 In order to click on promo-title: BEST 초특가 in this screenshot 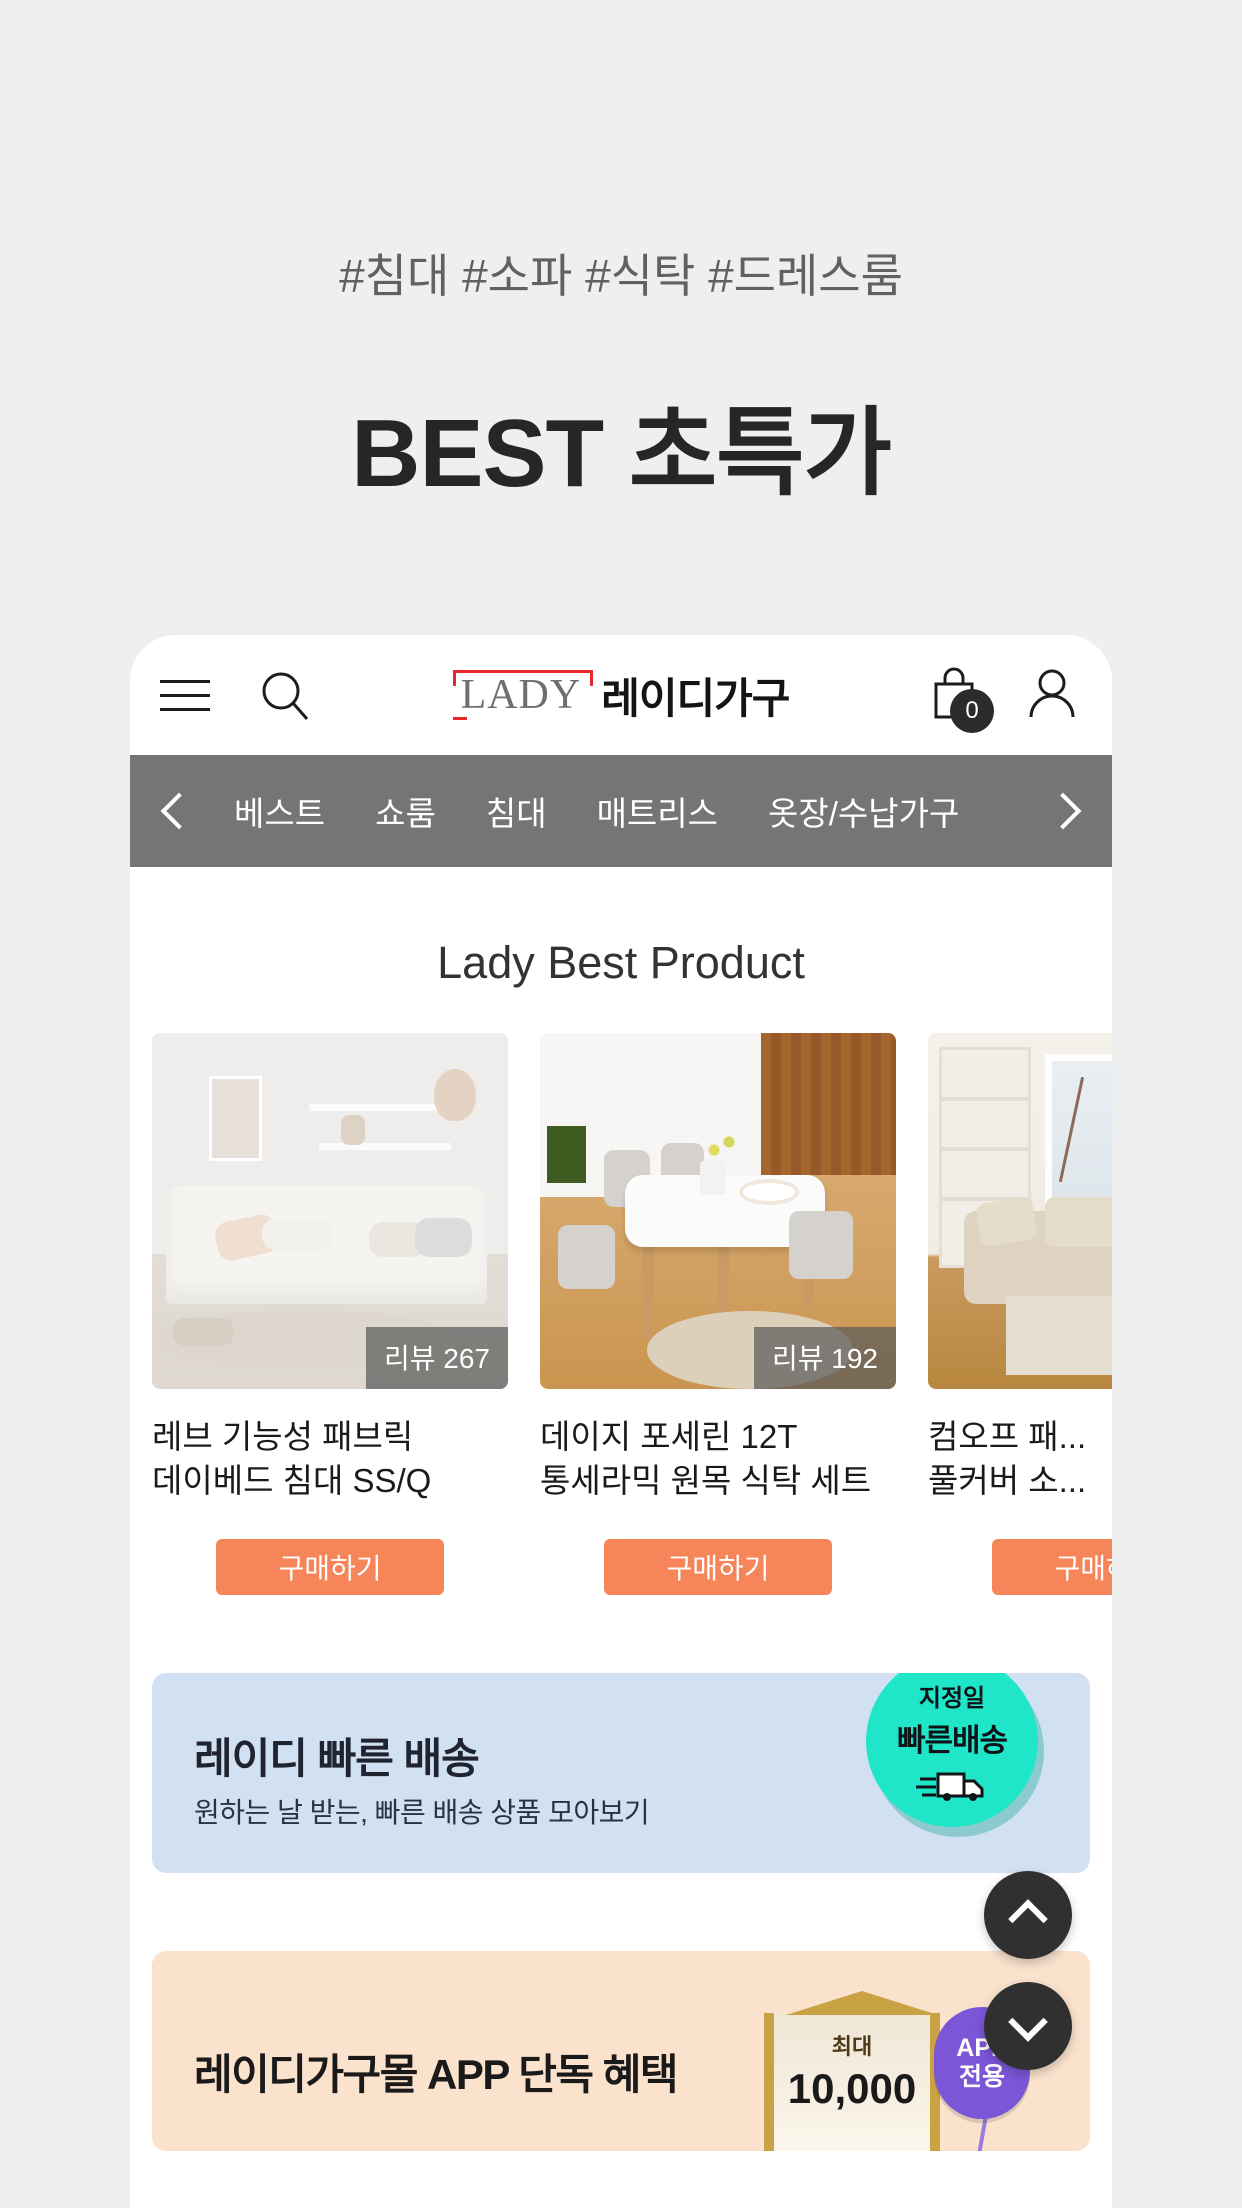, I will do `click(621, 453)`.